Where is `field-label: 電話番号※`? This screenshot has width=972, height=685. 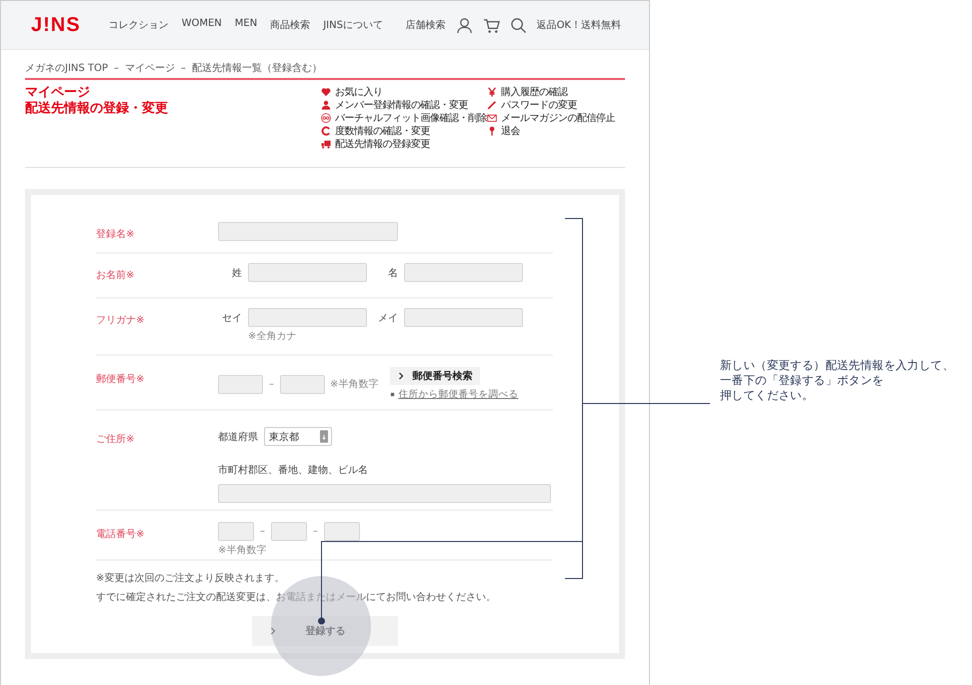 field-label: 電話番号※ is located at coordinates (120, 534).